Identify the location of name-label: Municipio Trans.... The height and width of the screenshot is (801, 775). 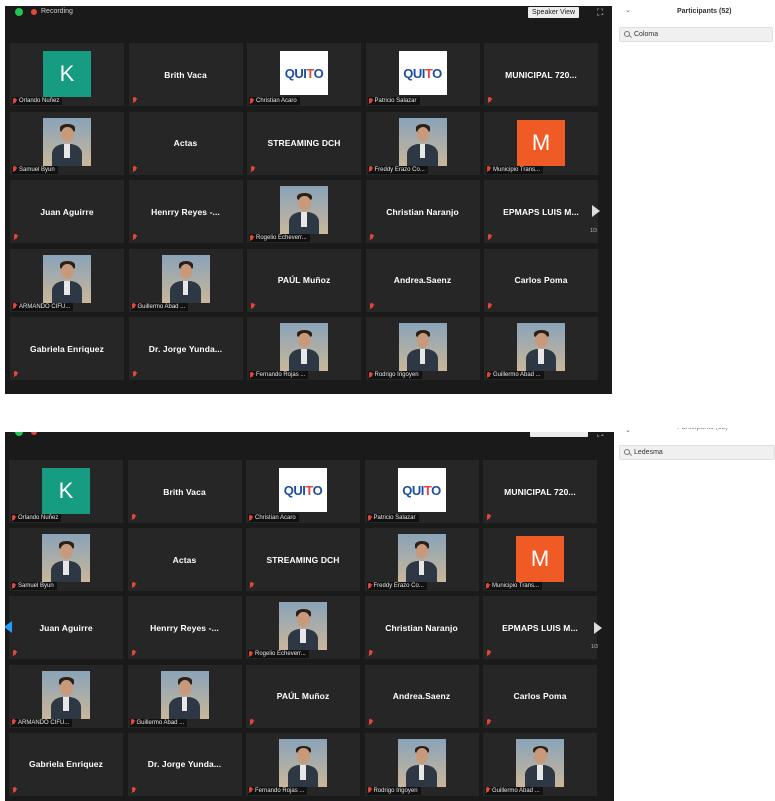
(515, 169).